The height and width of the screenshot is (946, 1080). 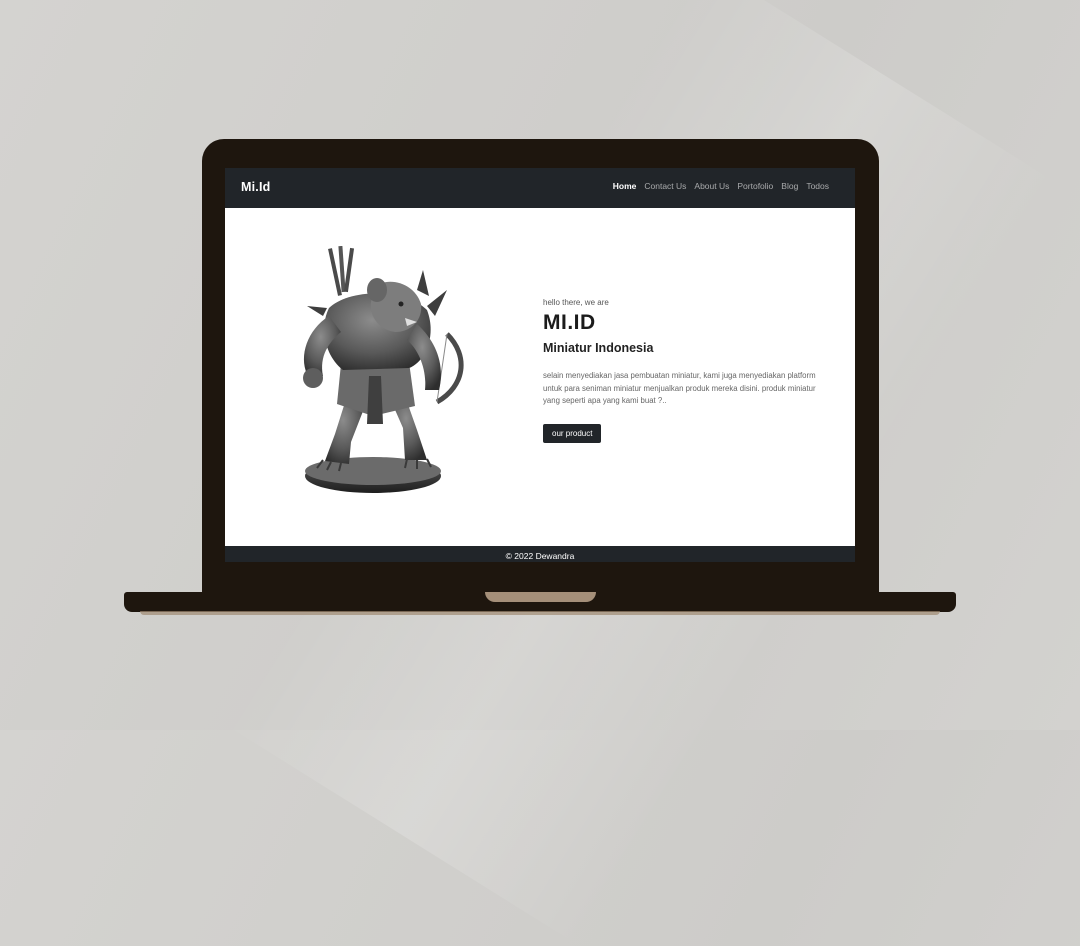 What do you see at coordinates (665, 186) in the screenshot?
I see `nav-link-contact-us: Contact Us` at bounding box center [665, 186].